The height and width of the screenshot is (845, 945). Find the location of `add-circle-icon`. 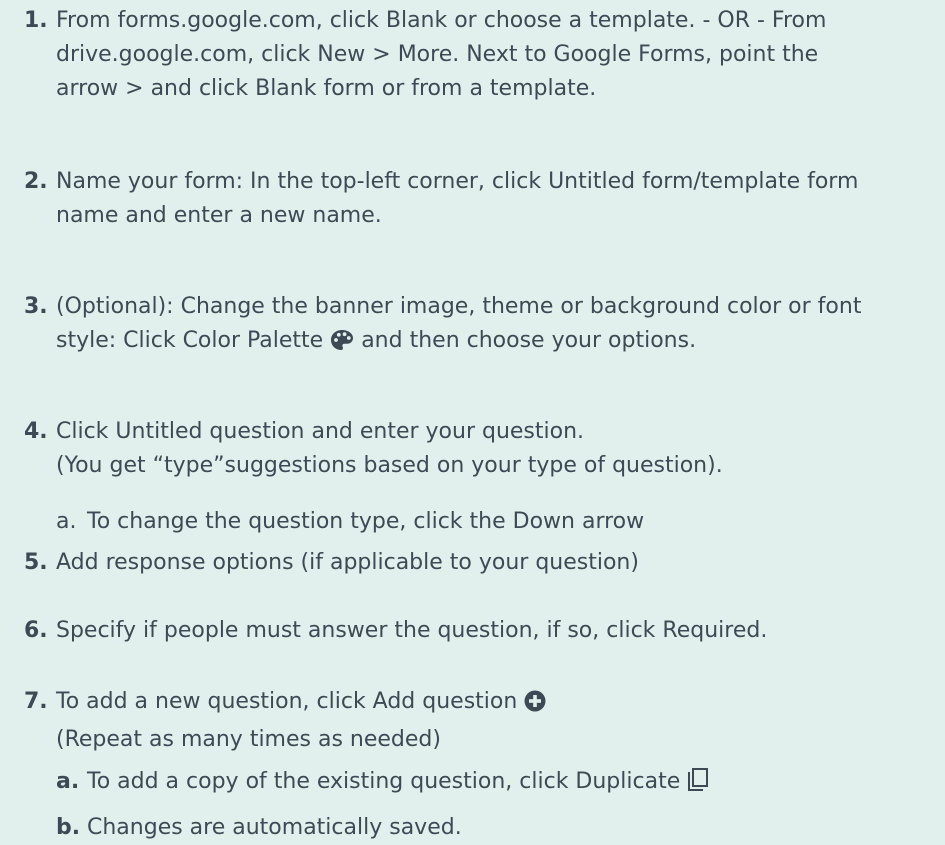

add-circle-icon is located at coordinates (535, 706).